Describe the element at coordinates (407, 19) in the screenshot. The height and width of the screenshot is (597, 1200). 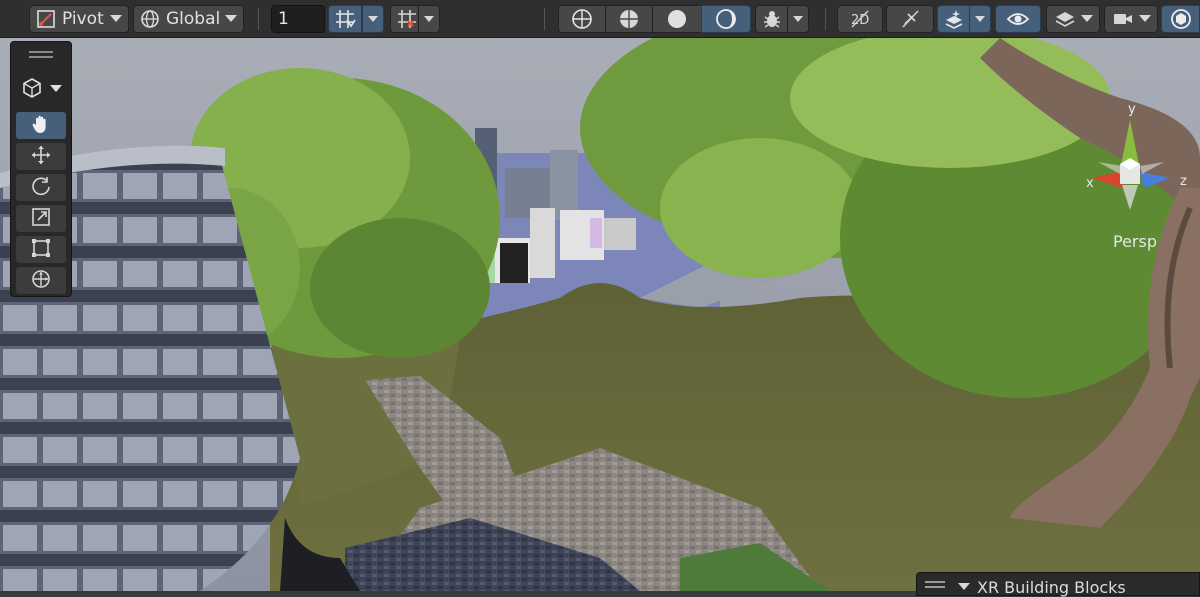
I see `increment-snap-icon` at that location.